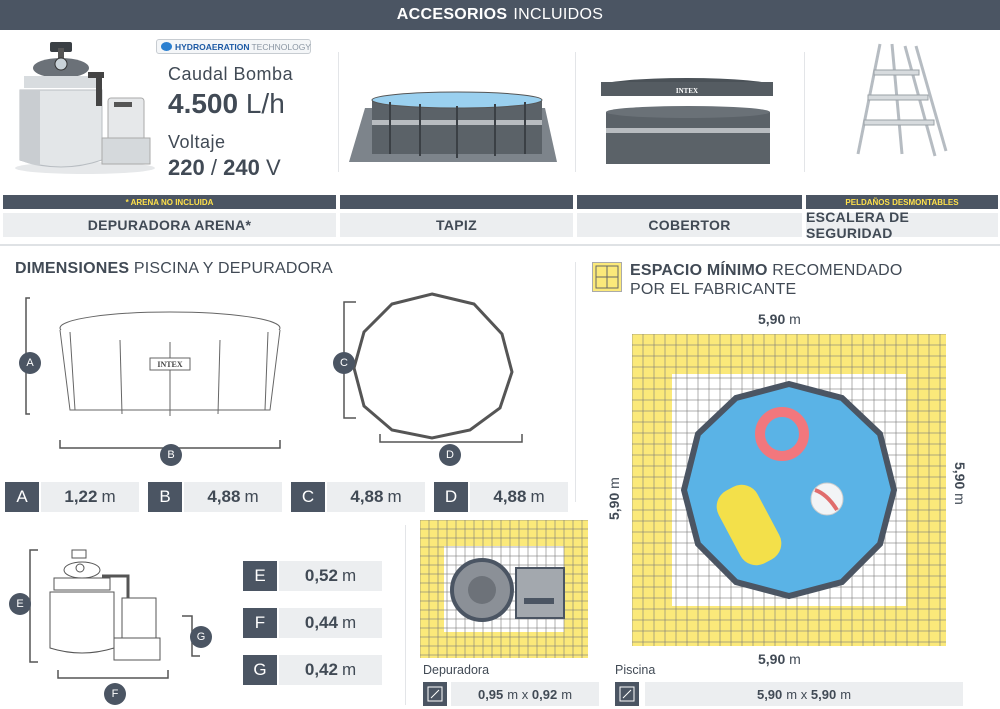  What do you see at coordinates (789, 490) in the screenshot?
I see `pool-space-grid` at bounding box center [789, 490].